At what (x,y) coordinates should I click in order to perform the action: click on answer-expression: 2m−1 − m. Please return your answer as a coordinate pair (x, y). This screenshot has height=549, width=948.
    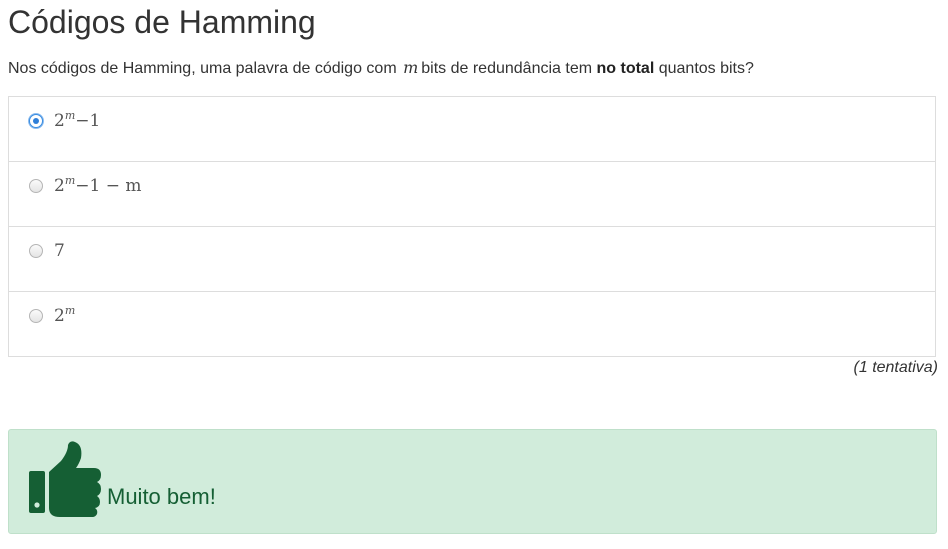
    Looking at the image, I should click on (98, 186).